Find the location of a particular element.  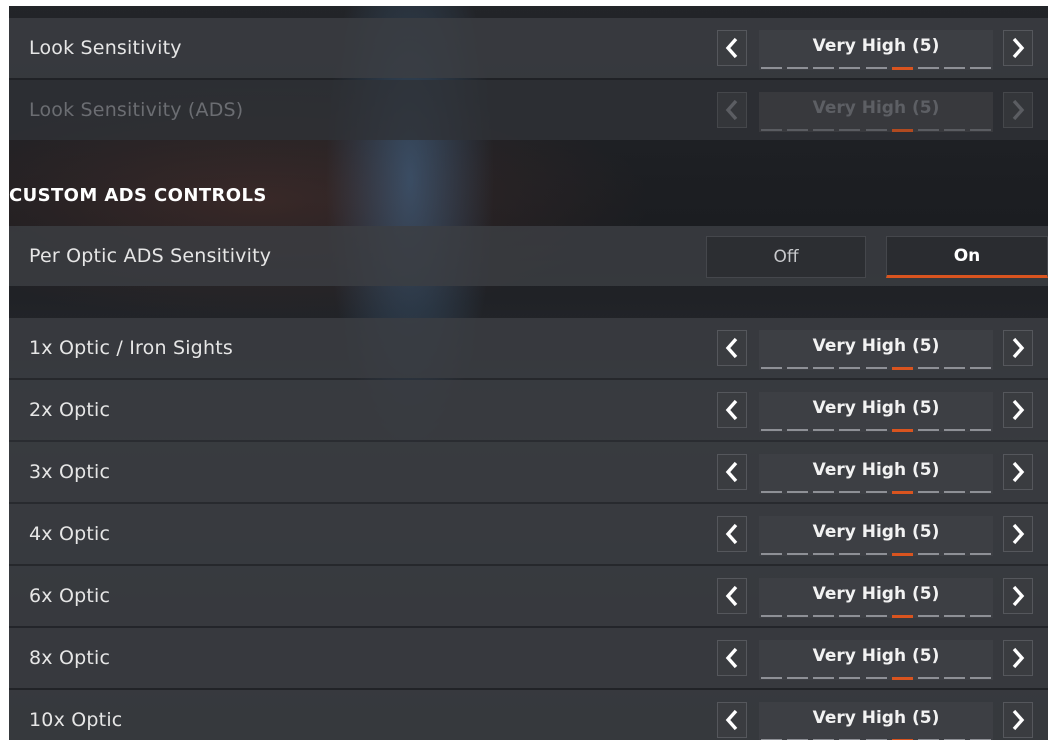

setting-row-optic: 4x Optic Very High (5) is located at coordinates (528, 534).